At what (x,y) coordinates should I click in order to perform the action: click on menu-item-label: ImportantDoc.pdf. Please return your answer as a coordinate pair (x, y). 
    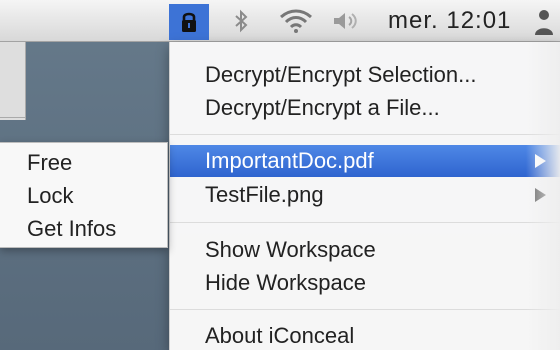
    Looking at the image, I should click on (289, 160).